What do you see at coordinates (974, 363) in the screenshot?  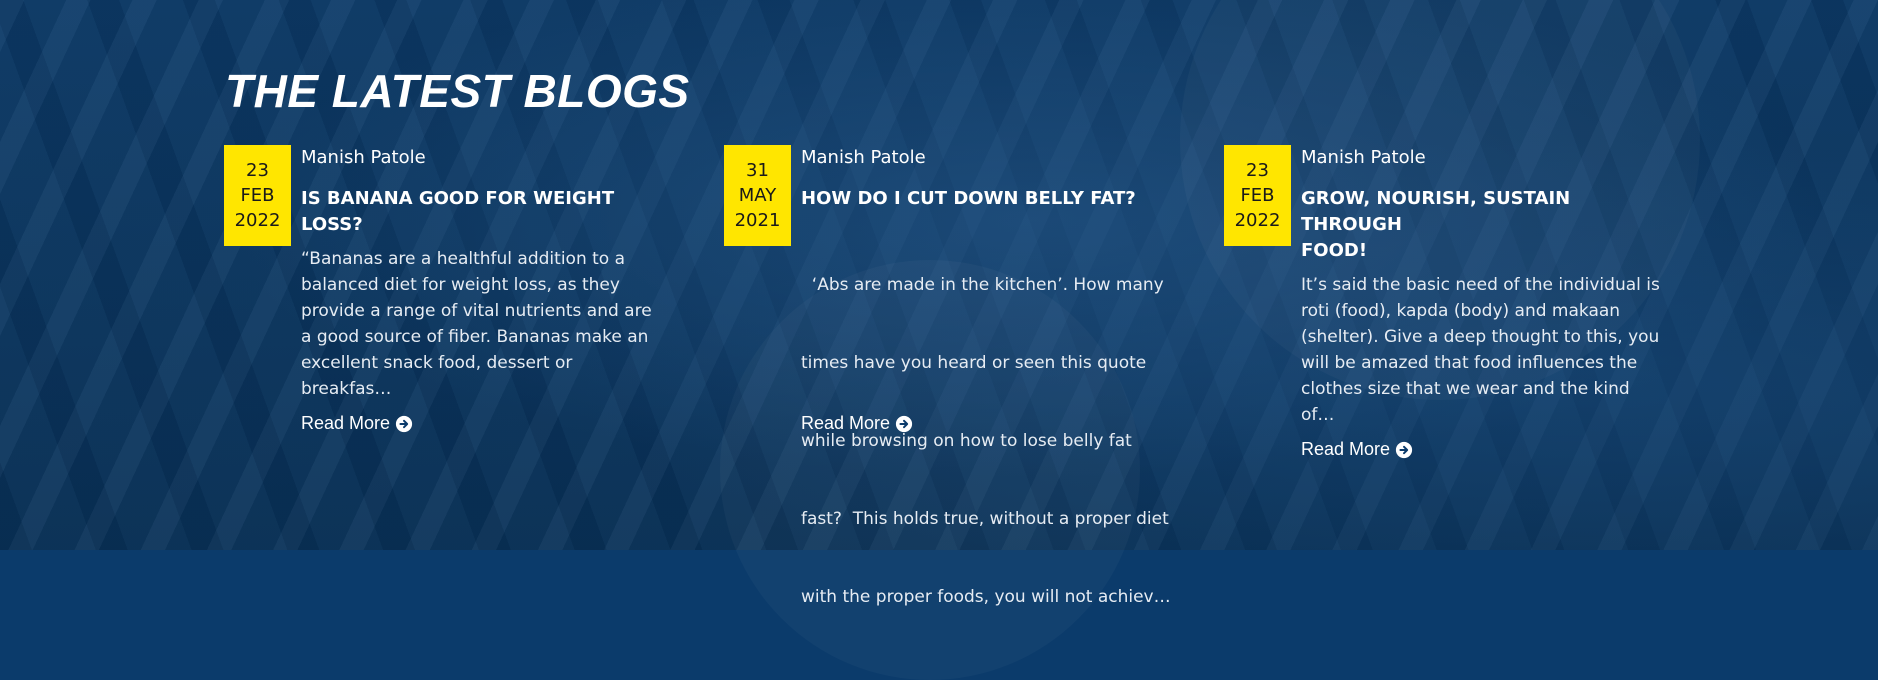 I see `excerpt-line: times have you heard or seen this quote` at bounding box center [974, 363].